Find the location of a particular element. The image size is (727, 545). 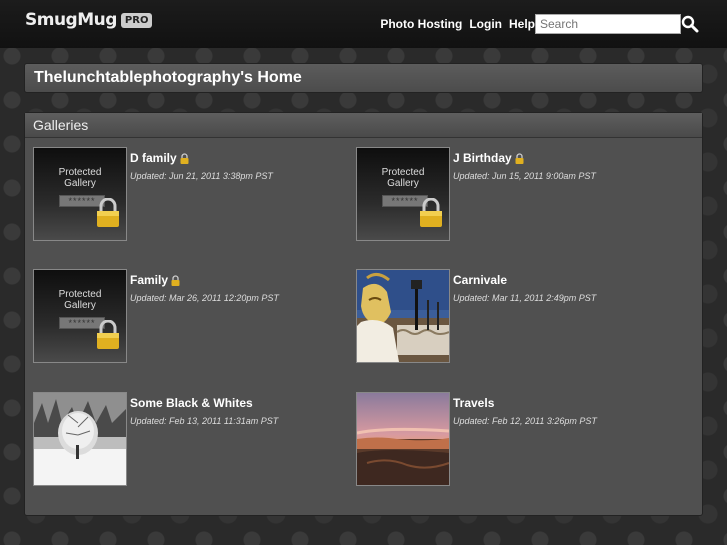

nav-login: Login is located at coordinates (485, 24).